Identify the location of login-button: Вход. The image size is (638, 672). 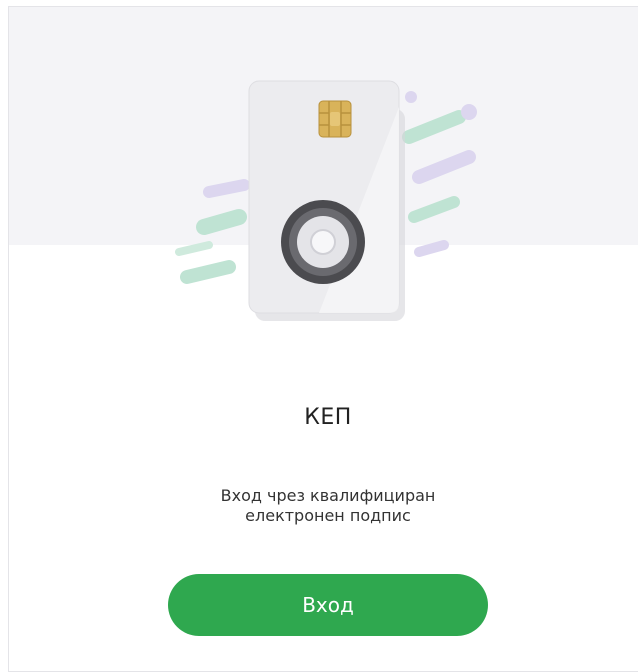
(328, 605).